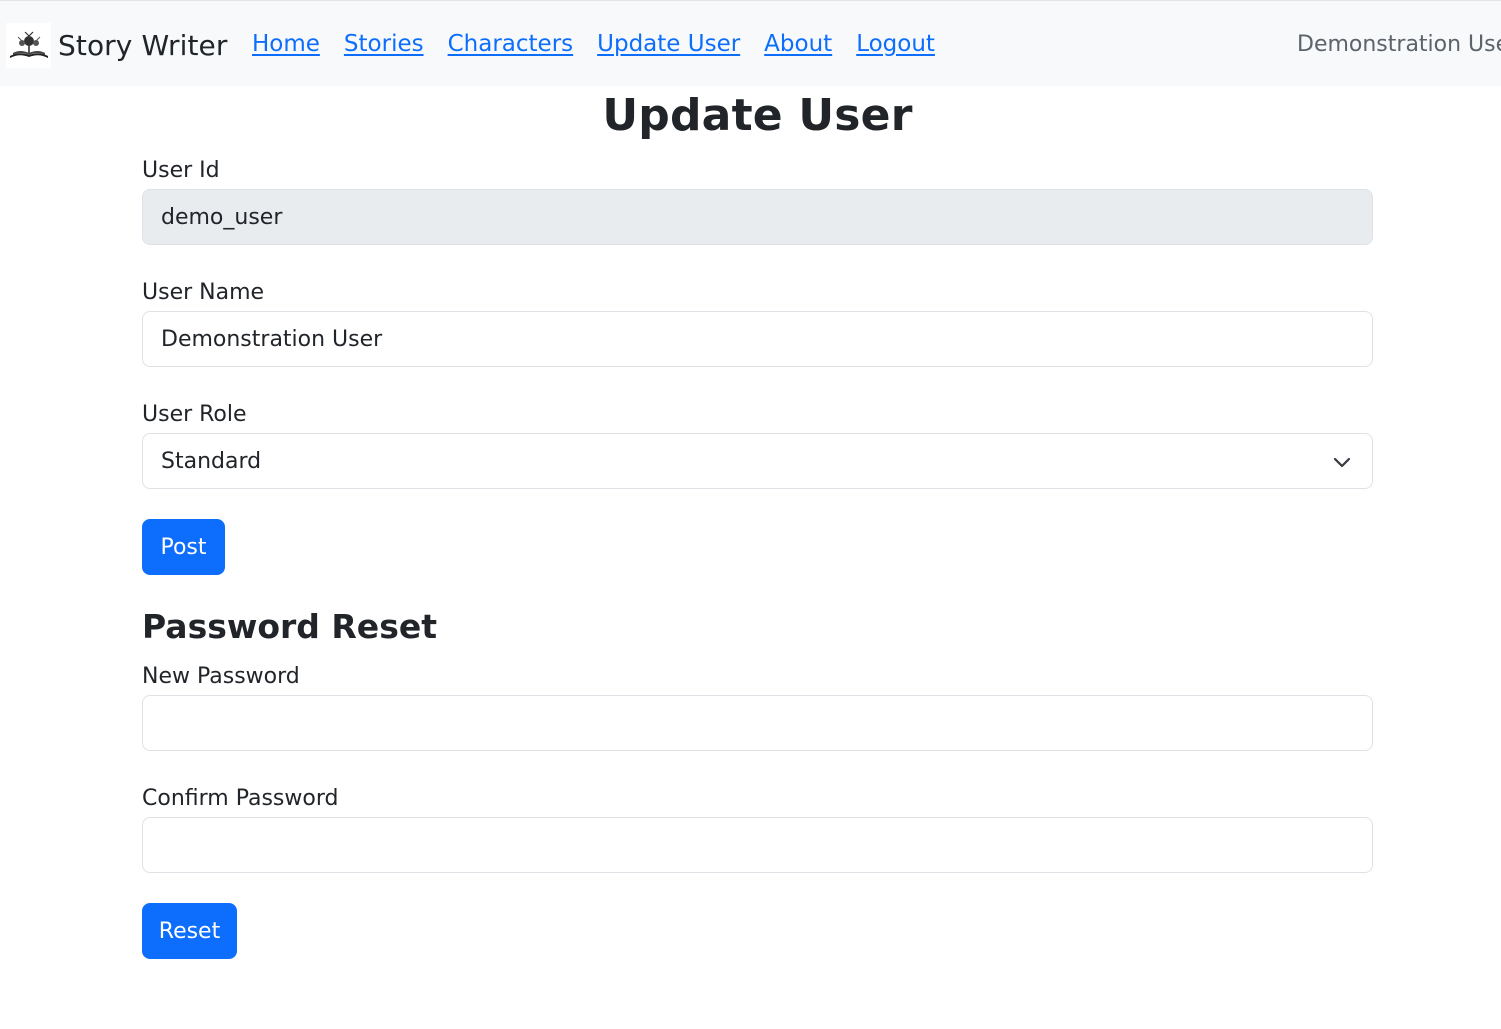 This screenshot has height=1029, width=1501. I want to click on nav-link-characters: Characters, so click(511, 44).